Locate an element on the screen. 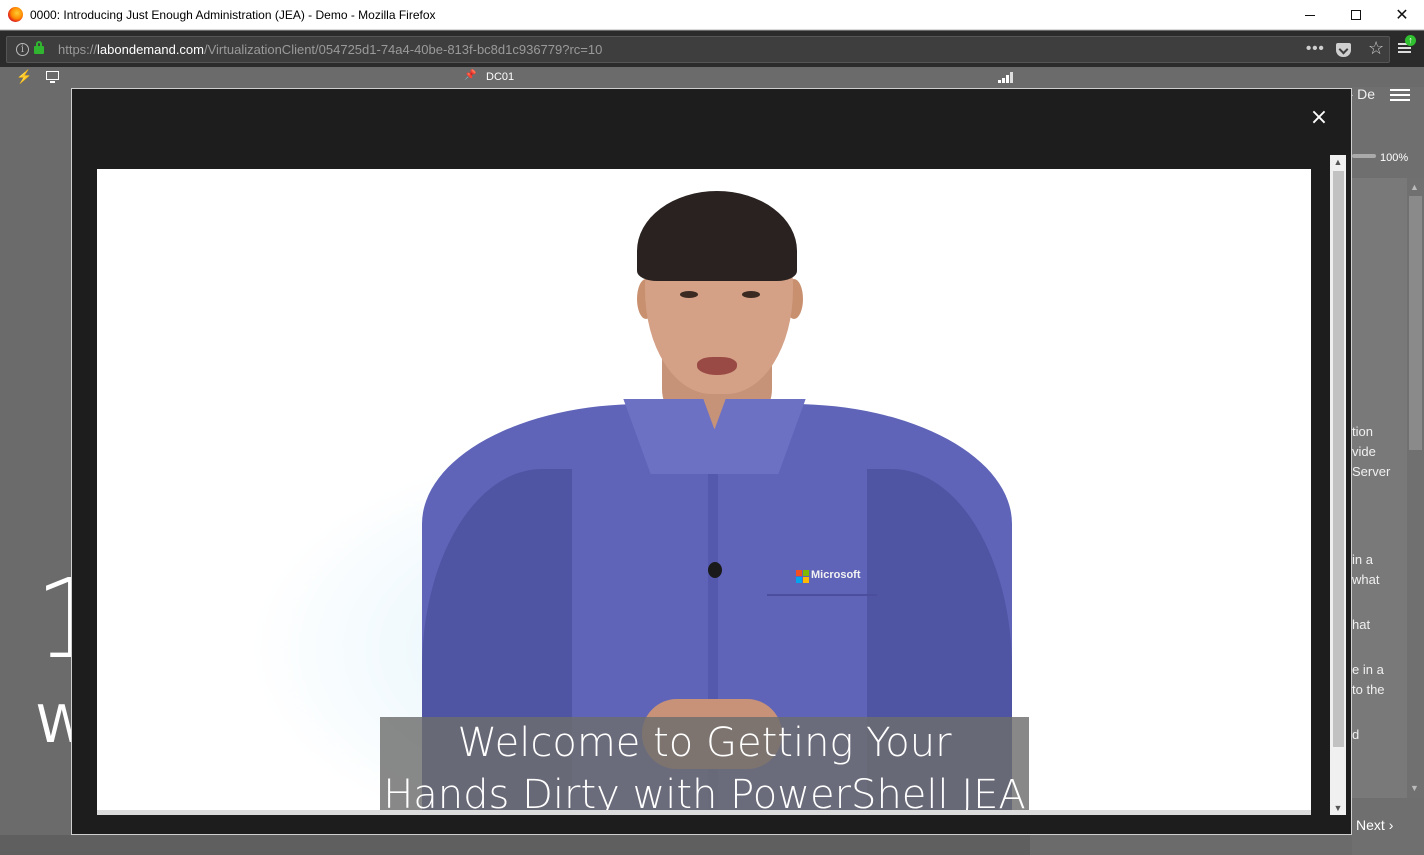 Image resolution: width=1424 pixels, height=855 pixels. instructions-text-line: vide is located at coordinates (1364, 451).